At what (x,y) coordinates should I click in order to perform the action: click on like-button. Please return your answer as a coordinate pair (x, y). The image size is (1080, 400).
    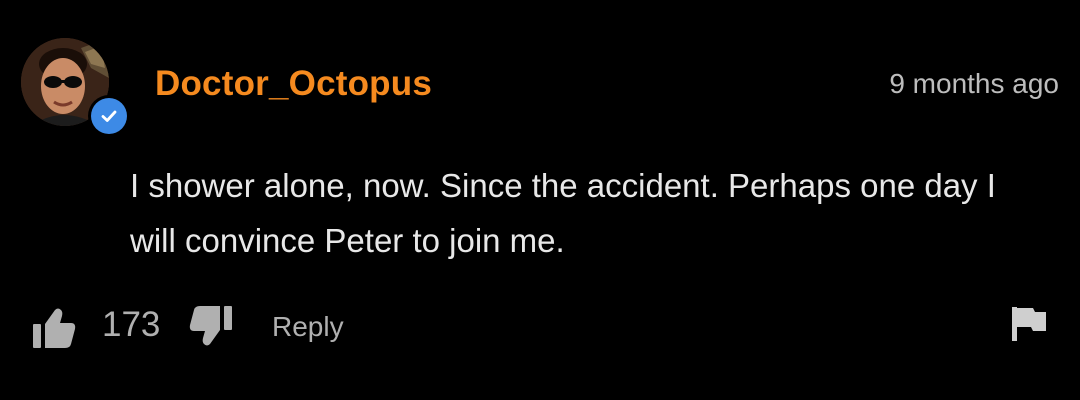
    Looking at the image, I should click on (54, 328).